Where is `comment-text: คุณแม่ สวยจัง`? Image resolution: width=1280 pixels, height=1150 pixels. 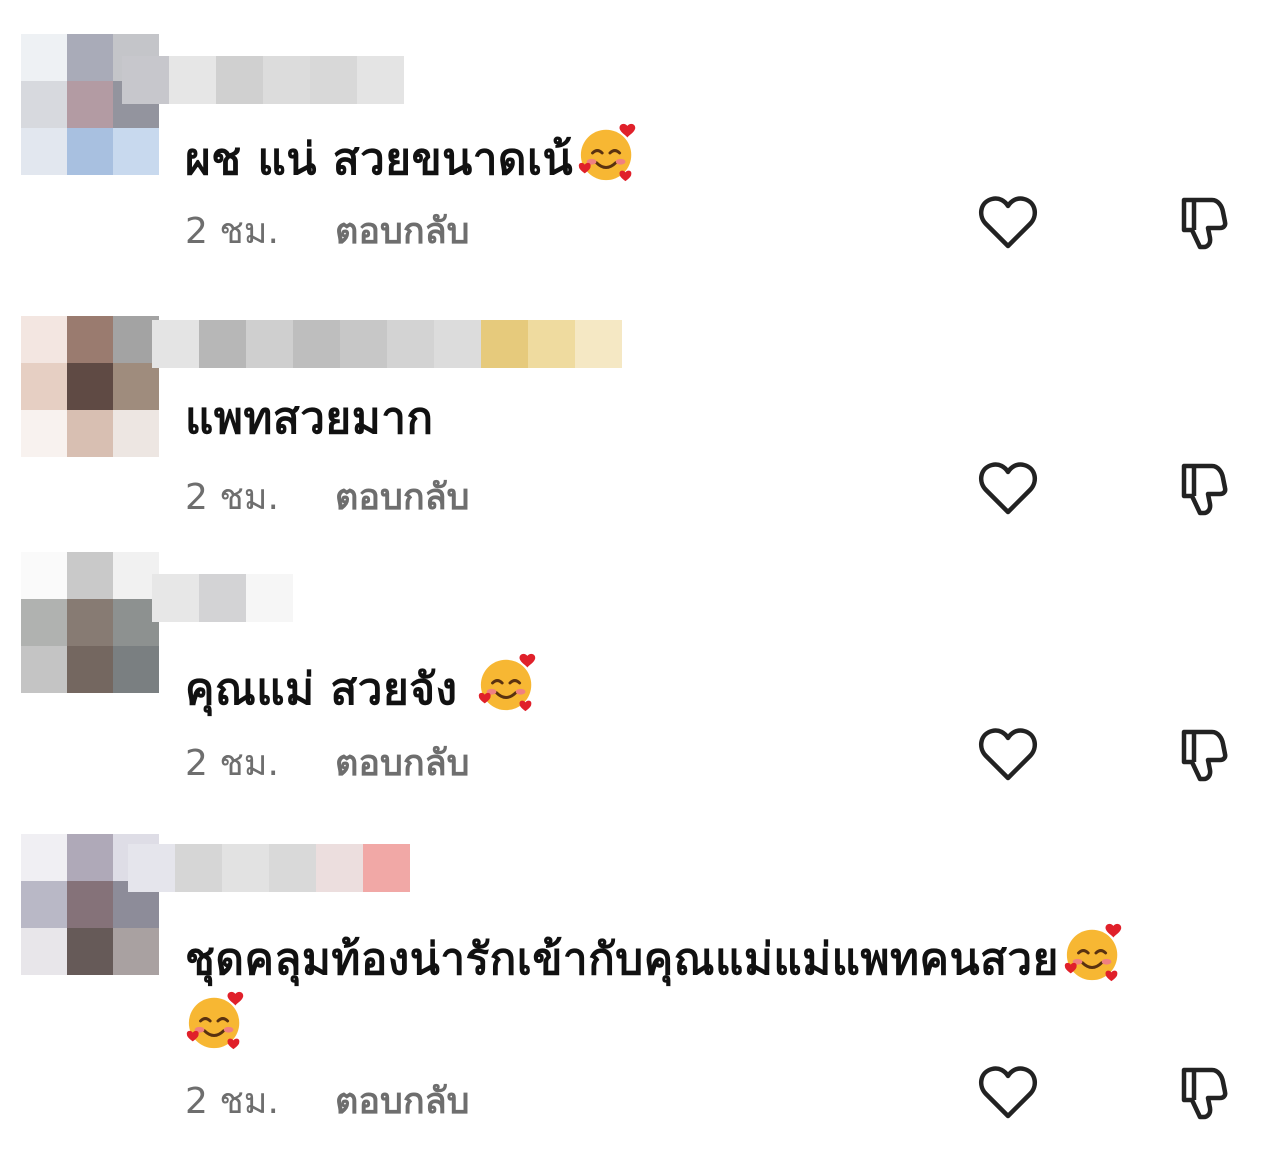 comment-text: คุณแม่ สวยจัง is located at coordinates (362, 687).